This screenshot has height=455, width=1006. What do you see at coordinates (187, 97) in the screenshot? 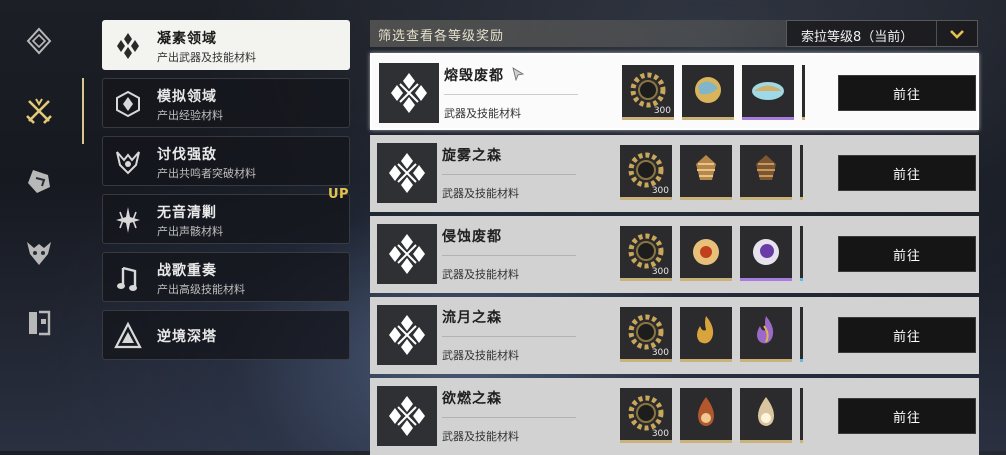
I see `category-title: 模拟领域` at bounding box center [187, 97].